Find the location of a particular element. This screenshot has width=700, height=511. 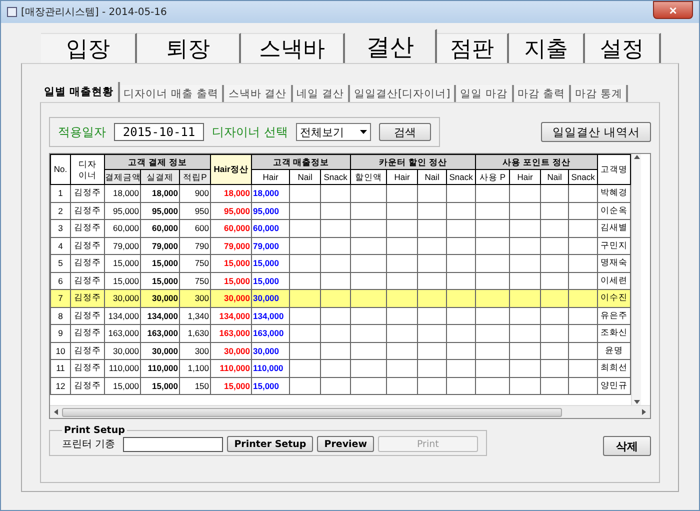

vertical-scrollbar is located at coordinates (636, 279).